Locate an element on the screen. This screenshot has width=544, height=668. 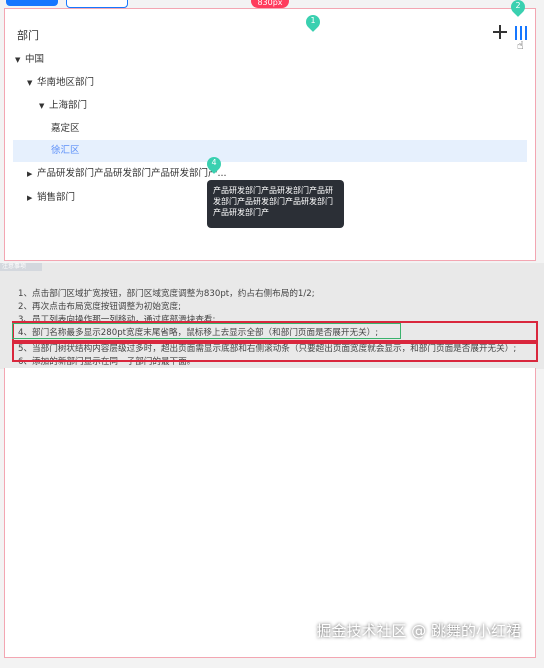
tooltip-line: 产品研发部门产 is located at coordinates (241, 212).